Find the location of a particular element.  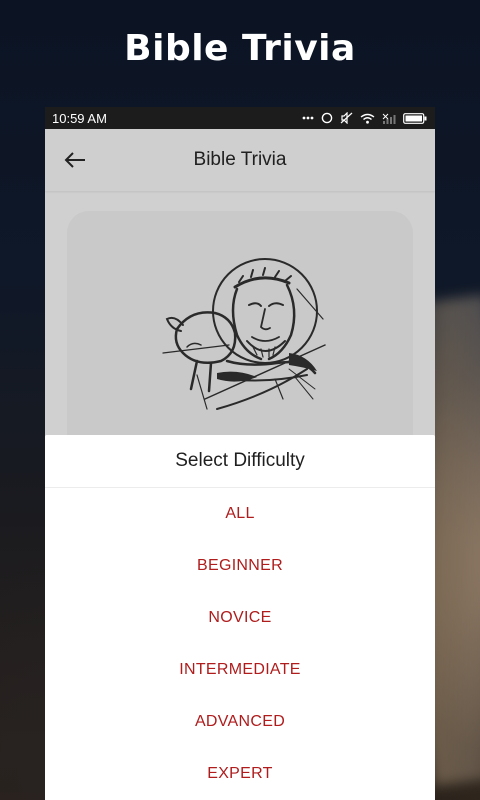

battery-icon is located at coordinates (415, 118).